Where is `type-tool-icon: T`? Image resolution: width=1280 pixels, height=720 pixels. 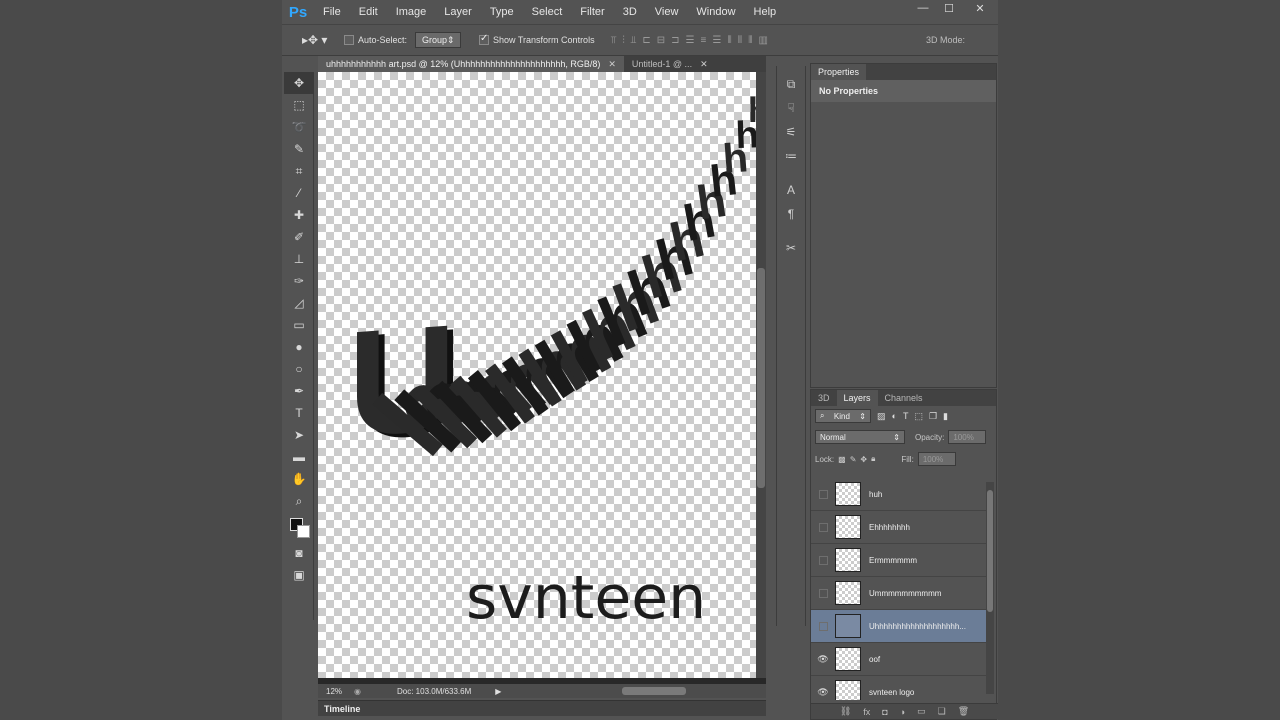 type-tool-icon: T is located at coordinates (299, 413).